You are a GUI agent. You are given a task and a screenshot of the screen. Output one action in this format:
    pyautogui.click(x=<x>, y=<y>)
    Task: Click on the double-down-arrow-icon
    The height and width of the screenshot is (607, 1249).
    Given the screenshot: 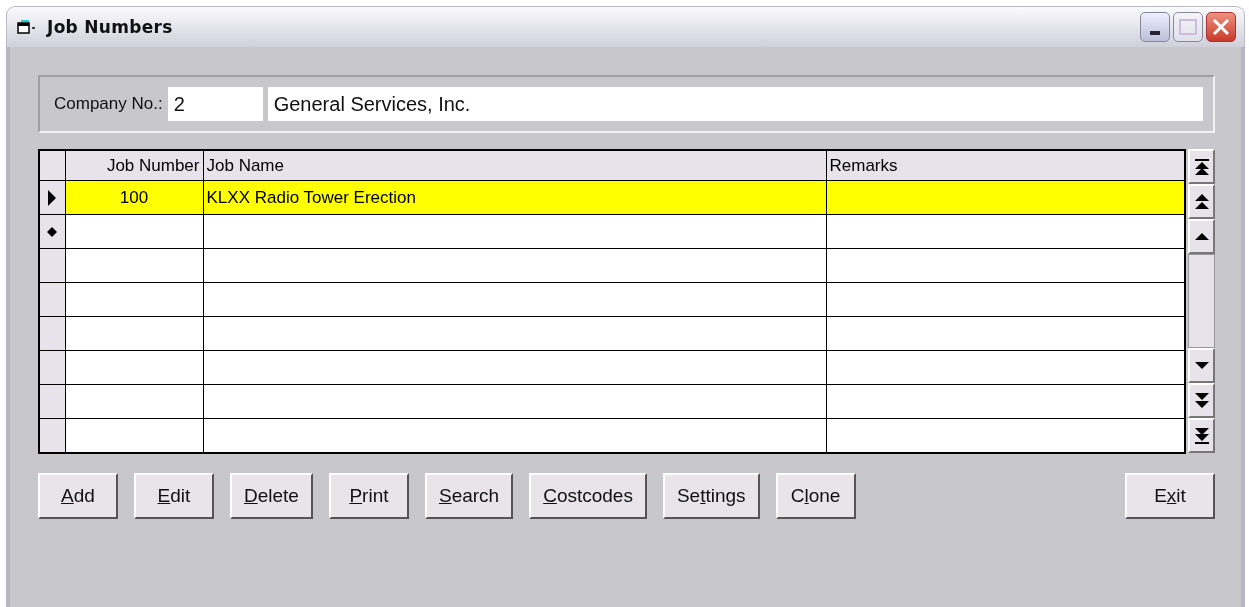 What is the action you would take?
    pyautogui.click(x=1201, y=400)
    